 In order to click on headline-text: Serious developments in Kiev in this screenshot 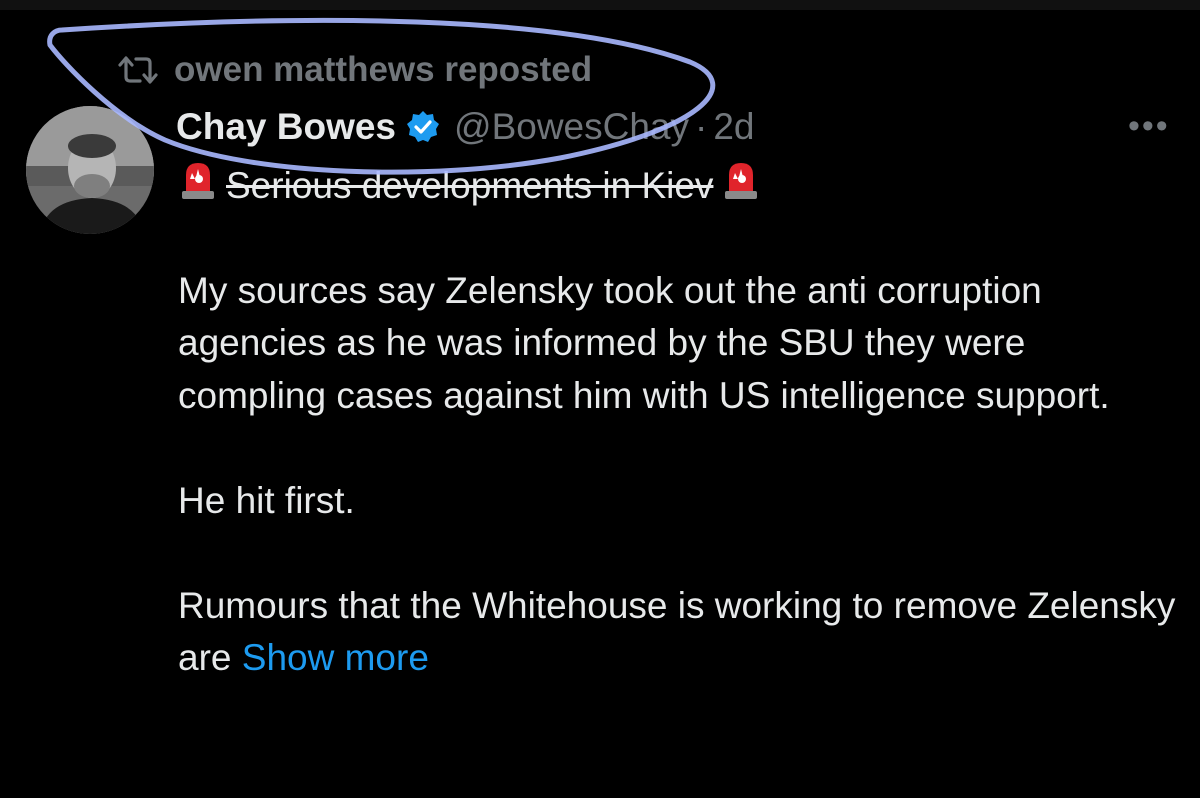, I will do `click(470, 185)`.